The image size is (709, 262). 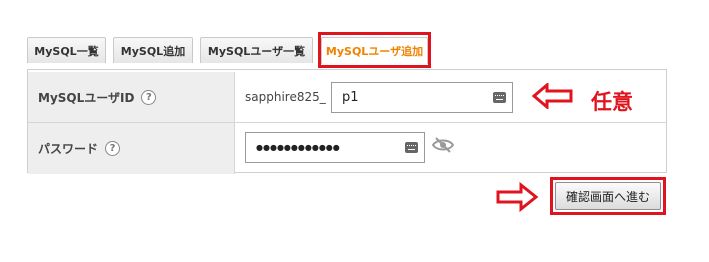 What do you see at coordinates (68, 149) in the screenshot?
I see `password-label: パスワード` at bounding box center [68, 149].